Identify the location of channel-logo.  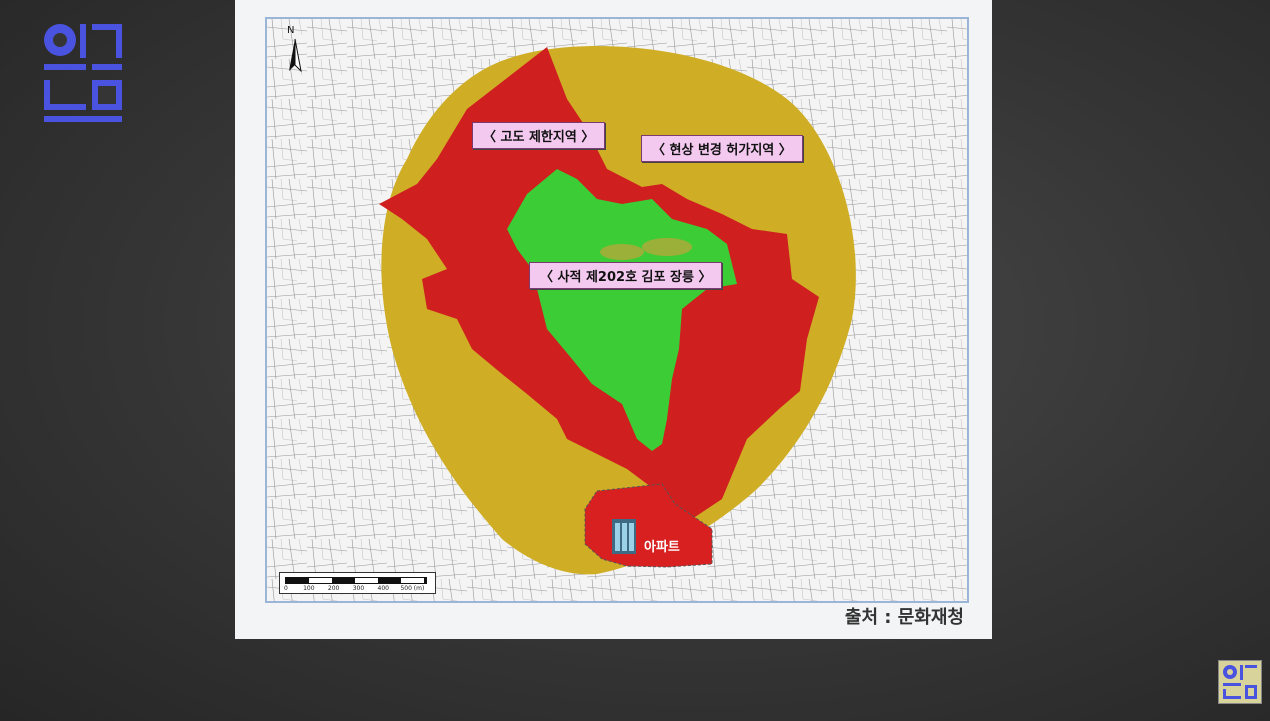
(88, 75).